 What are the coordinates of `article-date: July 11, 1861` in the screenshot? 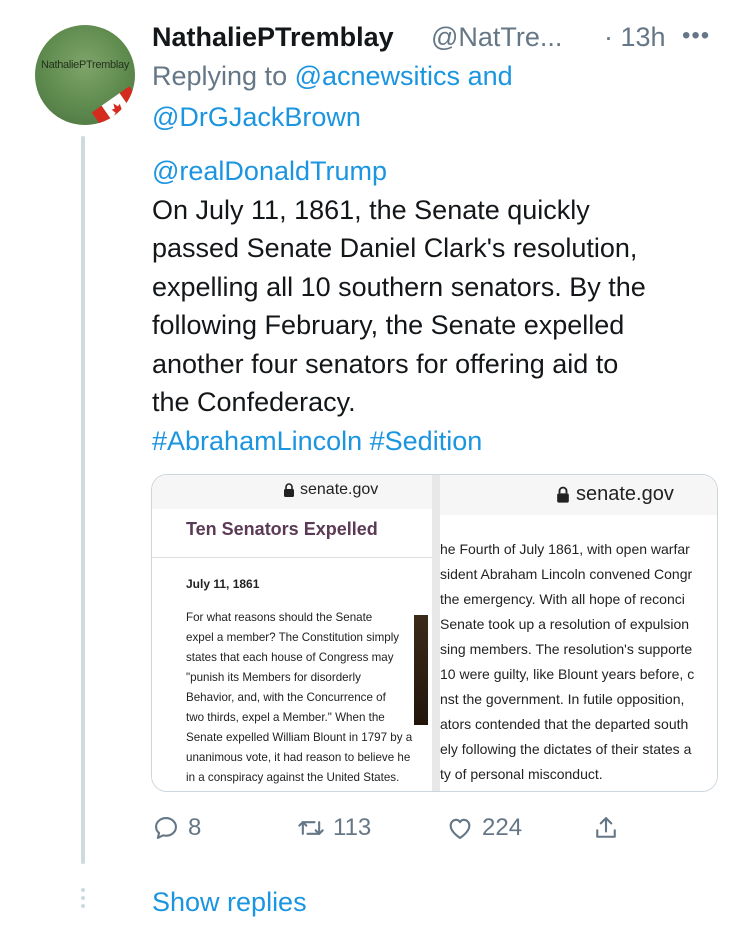 It's located at (223, 584).